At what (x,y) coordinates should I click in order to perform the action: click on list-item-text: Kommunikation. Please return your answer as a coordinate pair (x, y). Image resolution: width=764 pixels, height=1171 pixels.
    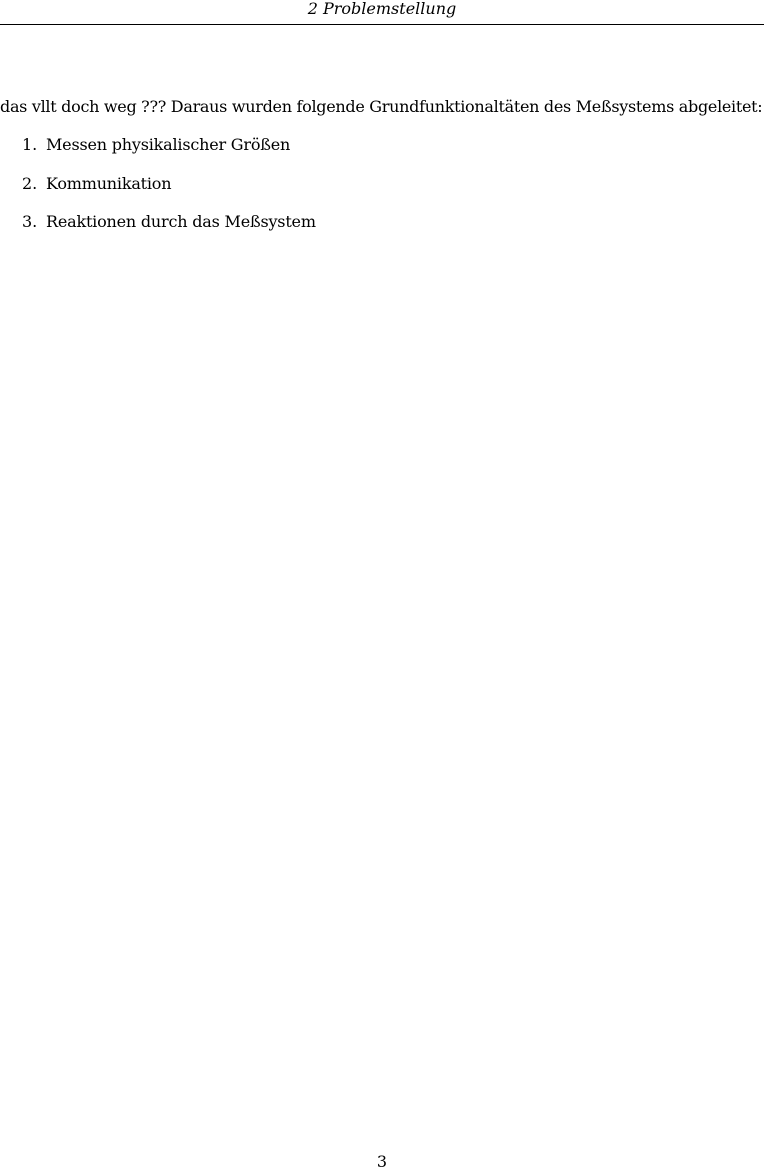
    Looking at the image, I should click on (109, 183).